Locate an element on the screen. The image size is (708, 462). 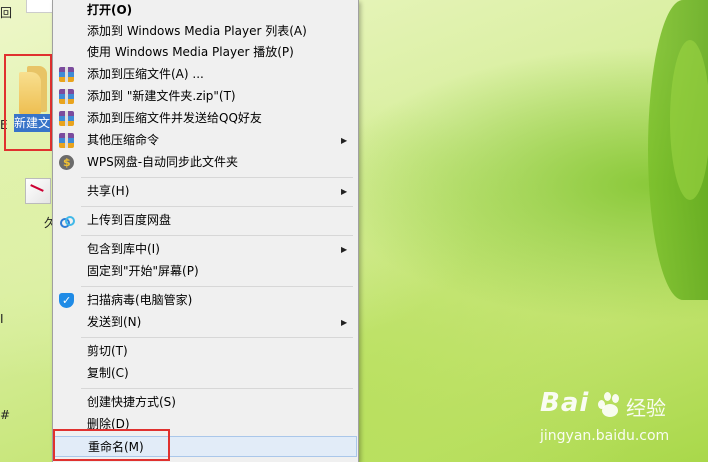
menu-item-label: 剪切(T) is located at coordinates (107, 351).